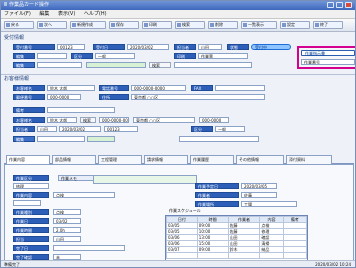 The width and height of the screenshot is (356, 268). What do you see at coordinates (348, 5) in the screenshot?
I see `close-button` at bounding box center [348, 5].